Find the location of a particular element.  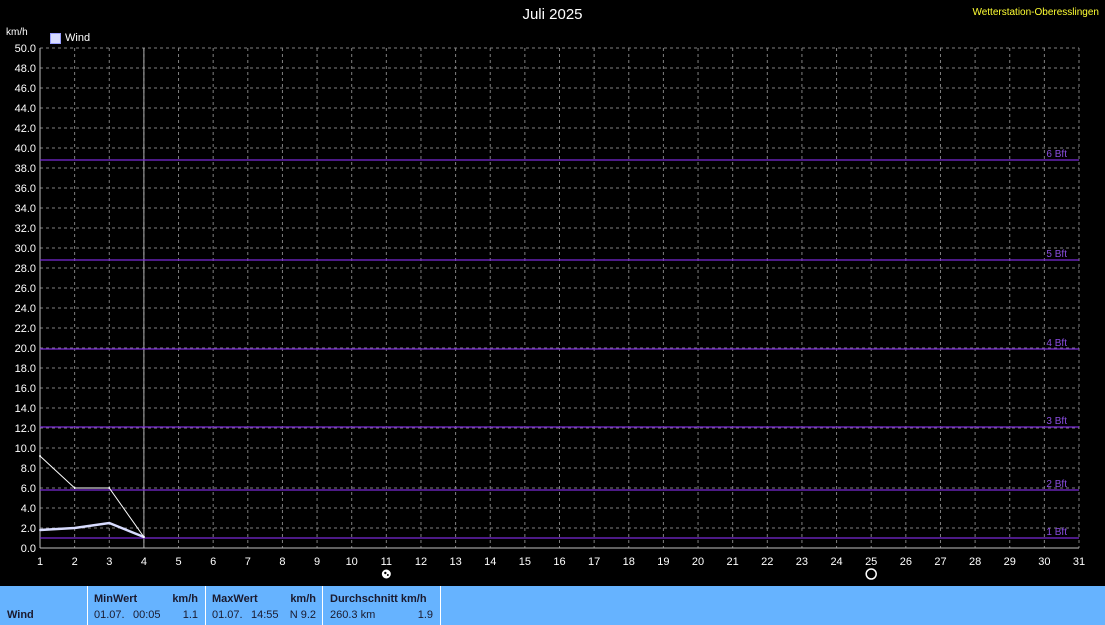

y-tick-label: 48.0 is located at coordinates (25, 69).